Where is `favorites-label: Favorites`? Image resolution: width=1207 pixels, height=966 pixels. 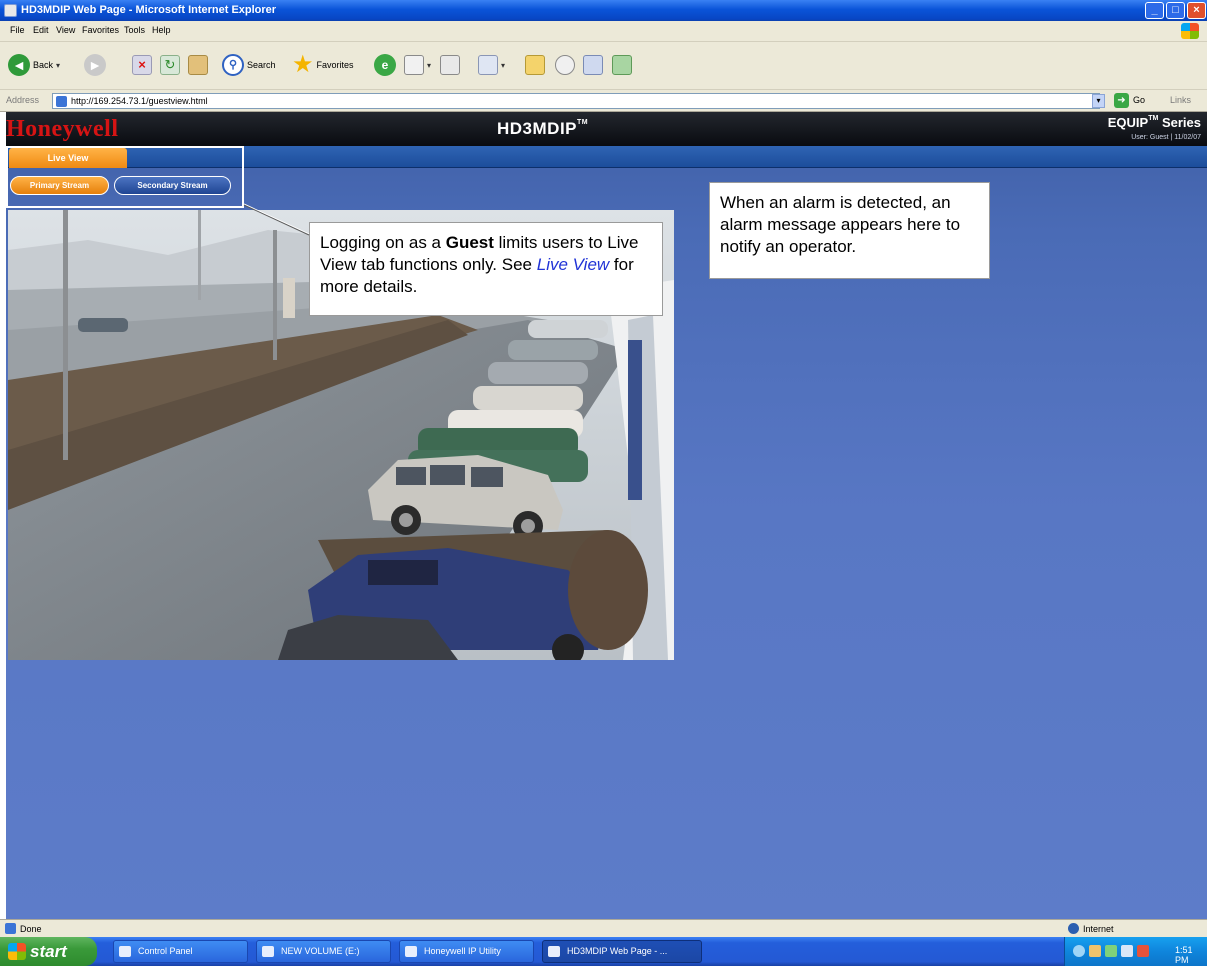 favorites-label: Favorites is located at coordinates (335, 65).